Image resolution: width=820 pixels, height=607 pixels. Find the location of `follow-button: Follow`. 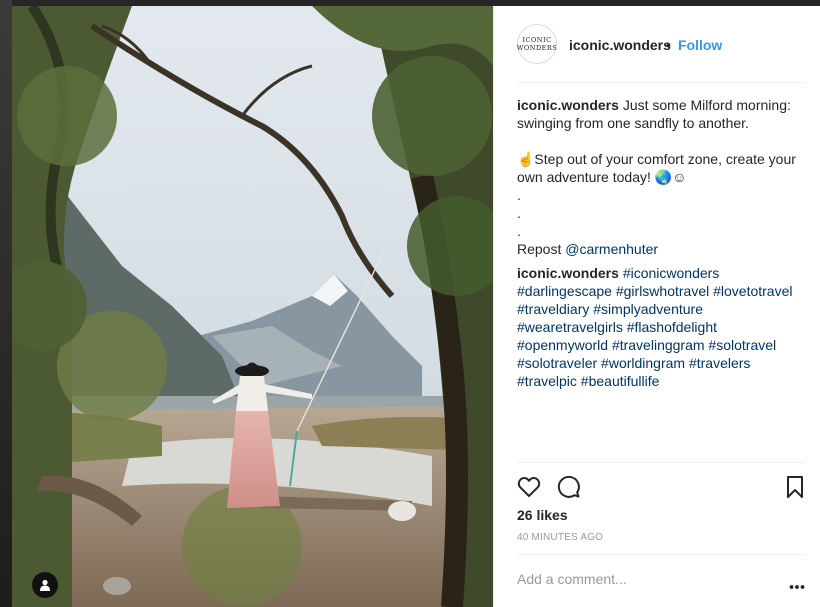

follow-button: Follow is located at coordinates (700, 45).